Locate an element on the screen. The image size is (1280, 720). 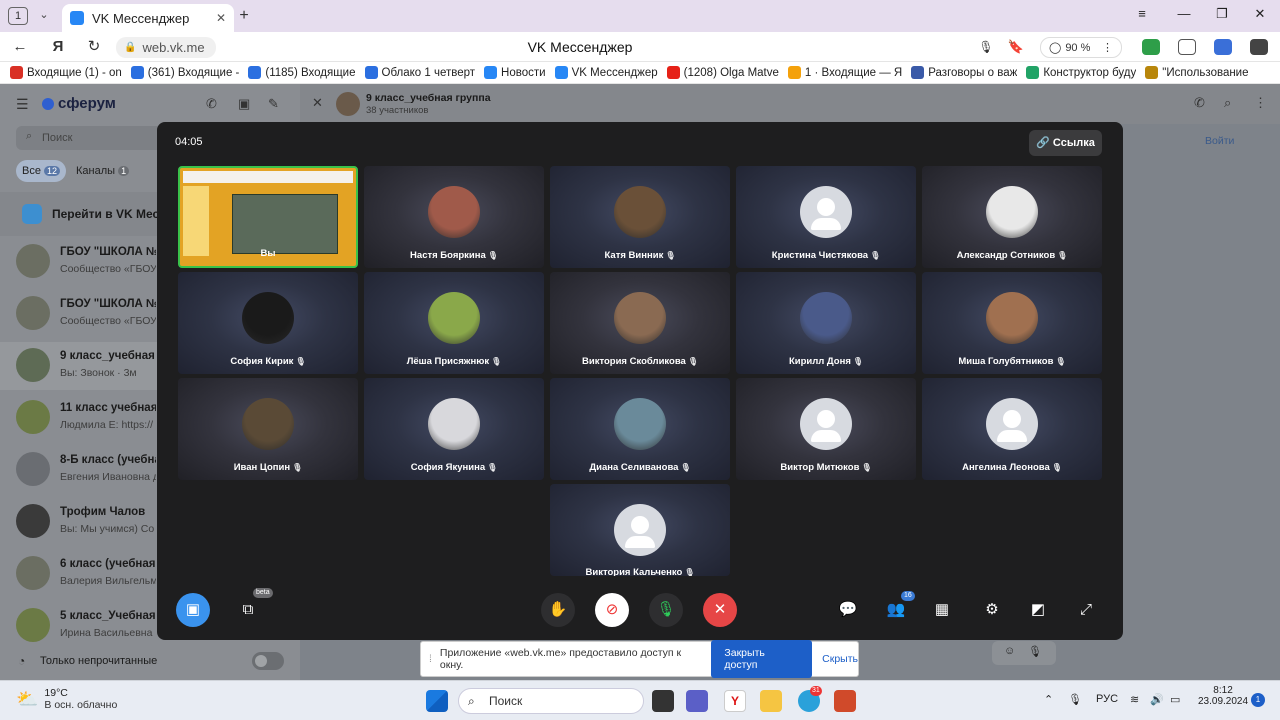
participant-tile: Виктор Митюков 🎙 is located at coordinates (826, 429).